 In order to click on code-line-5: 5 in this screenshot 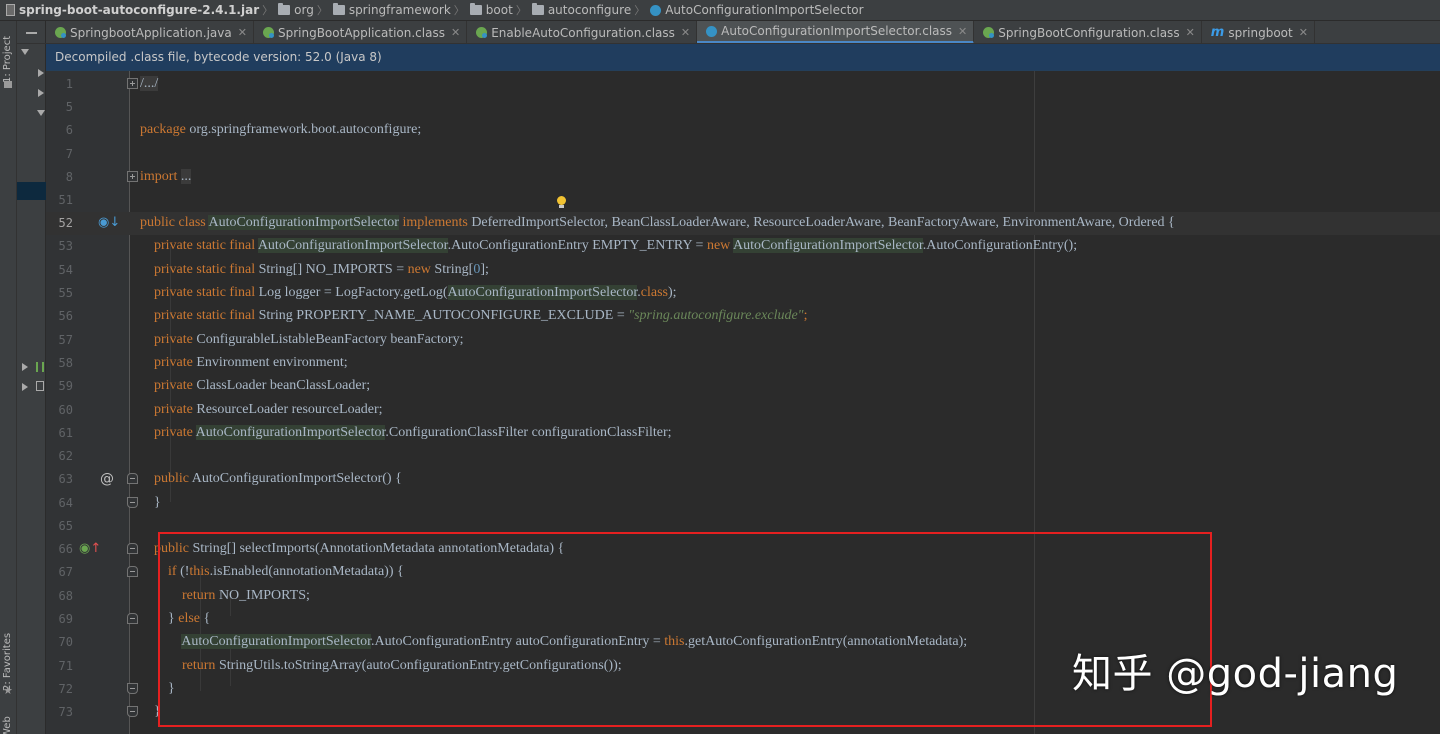, I will do `click(743, 107)`.